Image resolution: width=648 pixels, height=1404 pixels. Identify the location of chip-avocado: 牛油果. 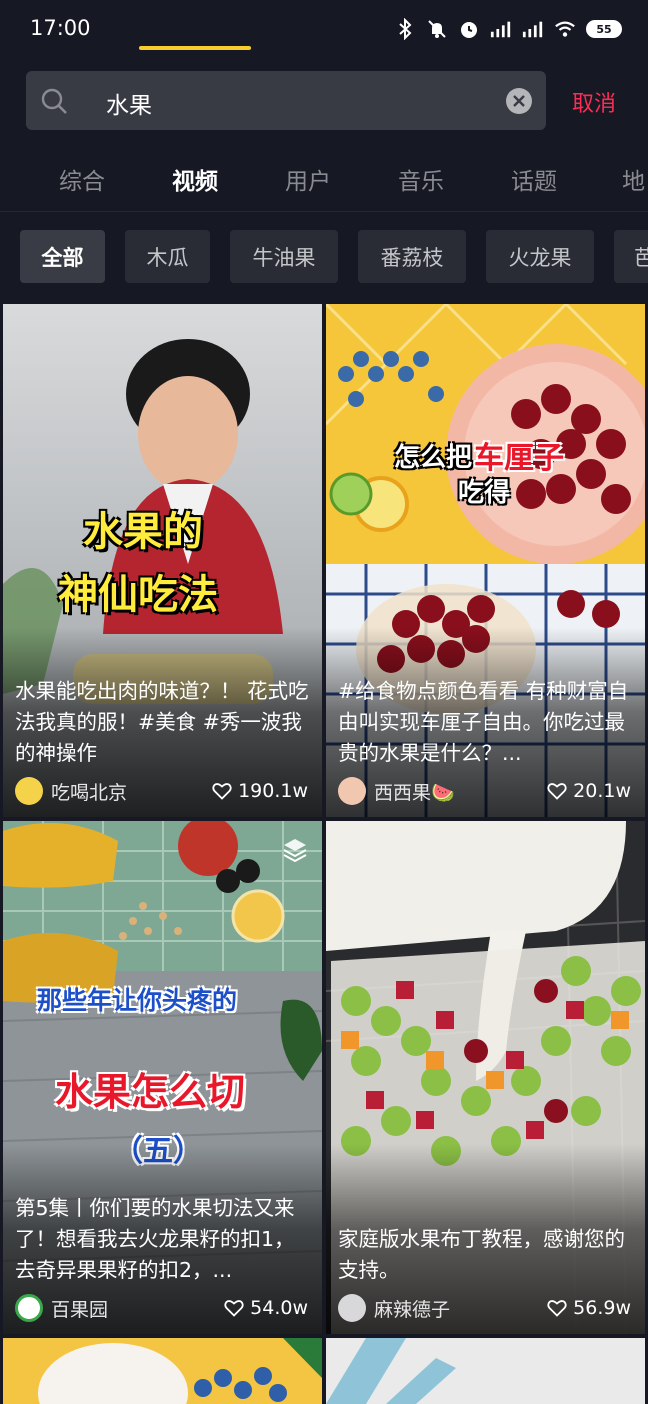
(284, 256).